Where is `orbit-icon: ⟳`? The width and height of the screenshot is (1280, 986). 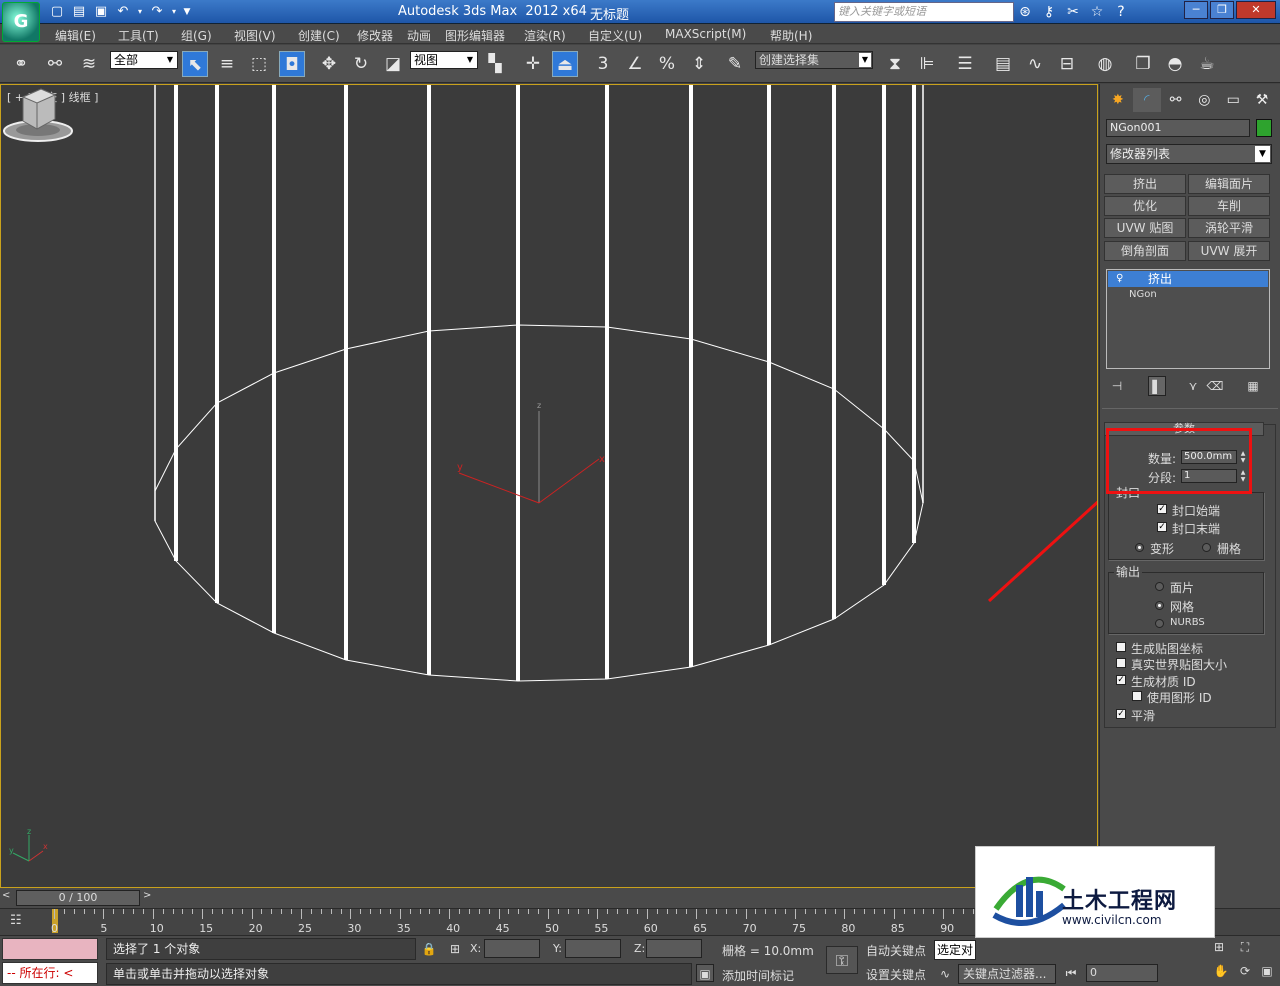 orbit-icon: ⟳ is located at coordinates (1245, 971).